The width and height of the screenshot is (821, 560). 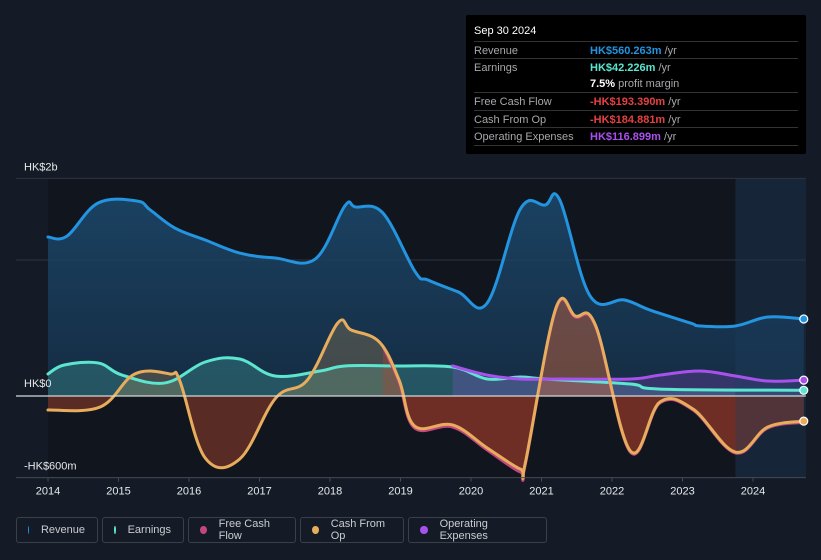 What do you see at coordinates (505, 31) in the screenshot?
I see `tooltip-date: Sep 30 2024` at bounding box center [505, 31].